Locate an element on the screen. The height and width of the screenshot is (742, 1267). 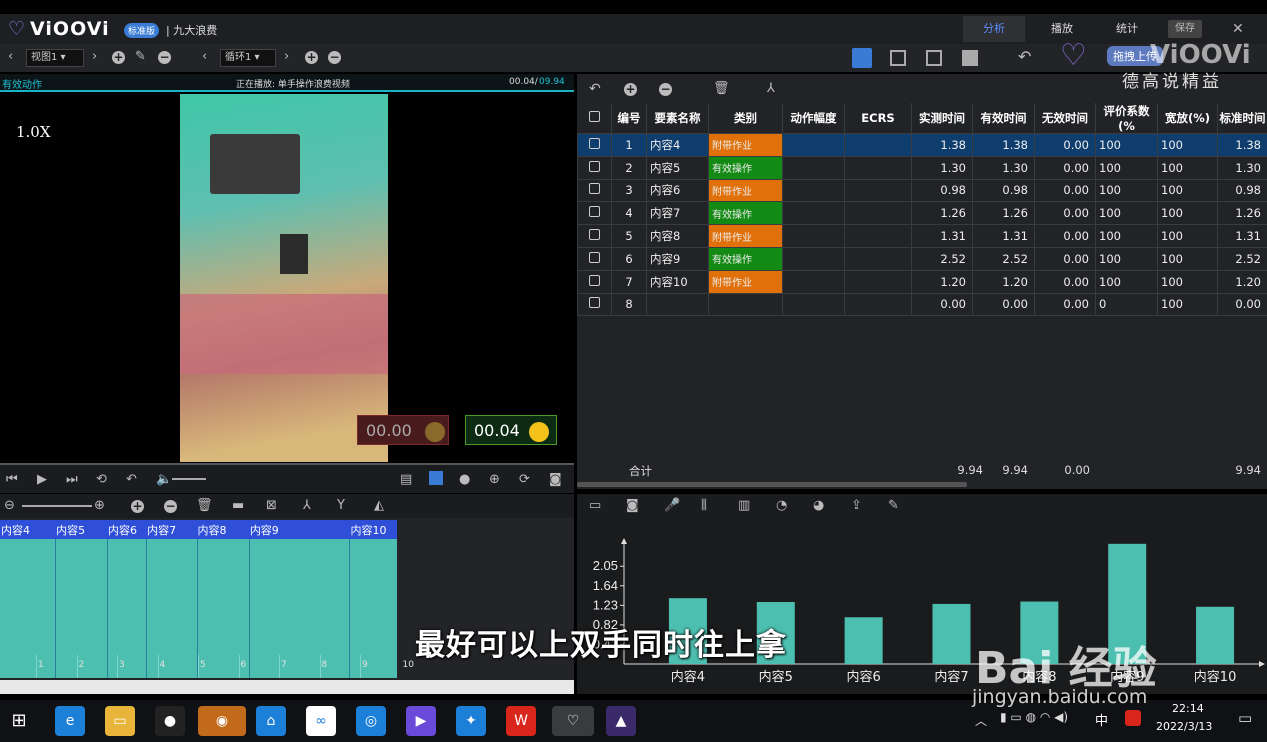
pen-icon: ✎ is located at coordinates (893, 505).